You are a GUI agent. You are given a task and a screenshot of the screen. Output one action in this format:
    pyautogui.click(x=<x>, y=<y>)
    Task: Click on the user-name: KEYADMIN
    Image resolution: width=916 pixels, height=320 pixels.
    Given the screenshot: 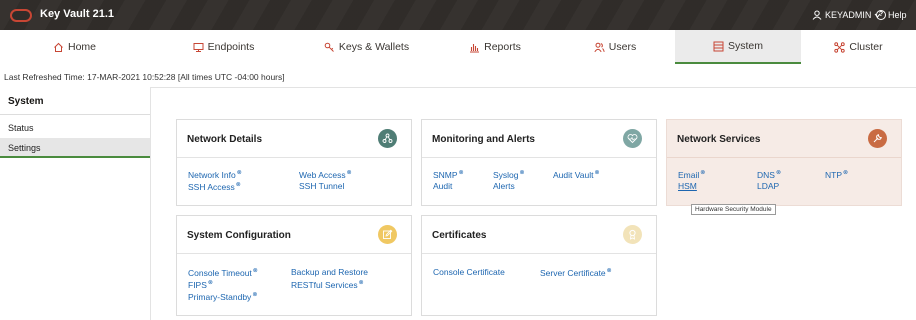 What is the action you would take?
    pyautogui.click(x=848, y=15)
    